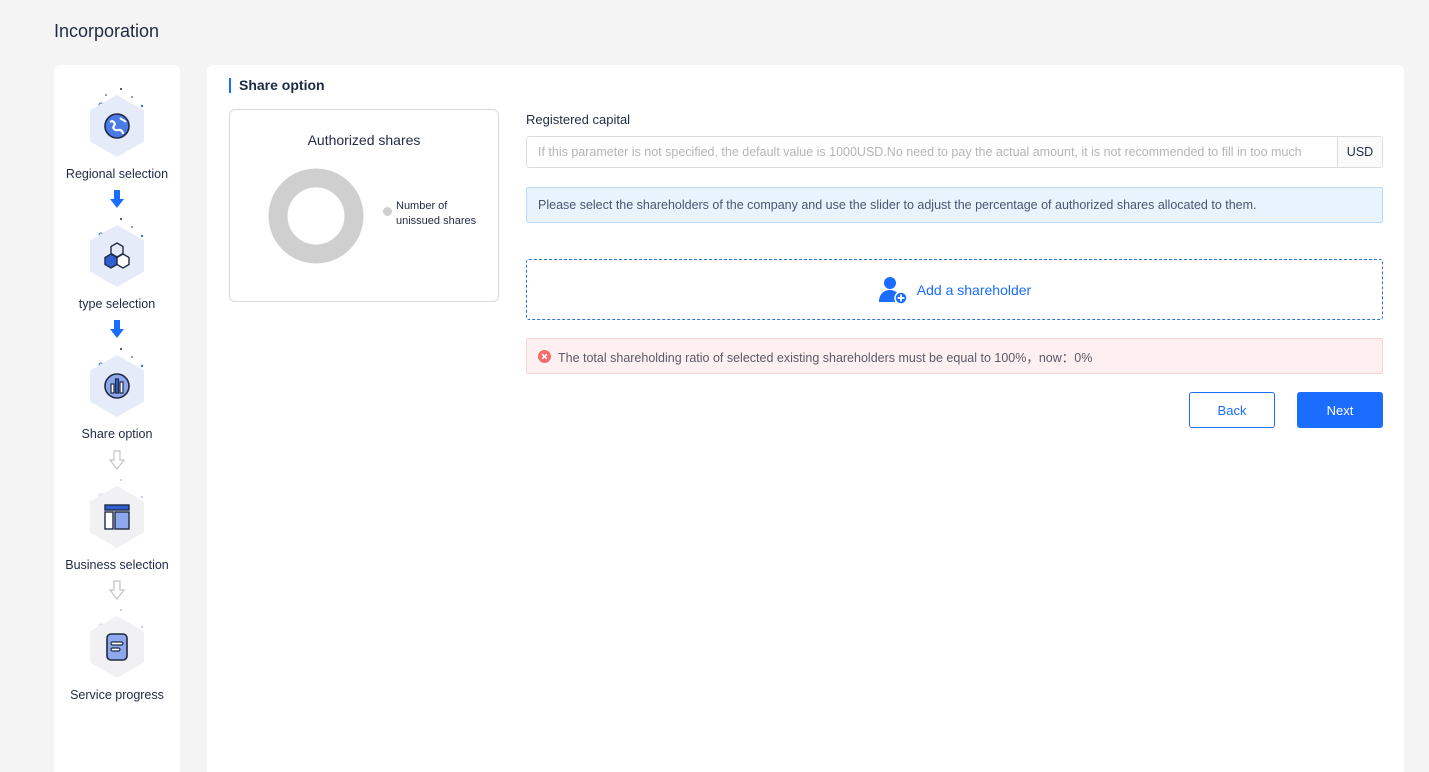  What do you see at coordinates (1340, 410) in the screenshot?
I see `next-button: Next` at bounding box center [1340, 410].